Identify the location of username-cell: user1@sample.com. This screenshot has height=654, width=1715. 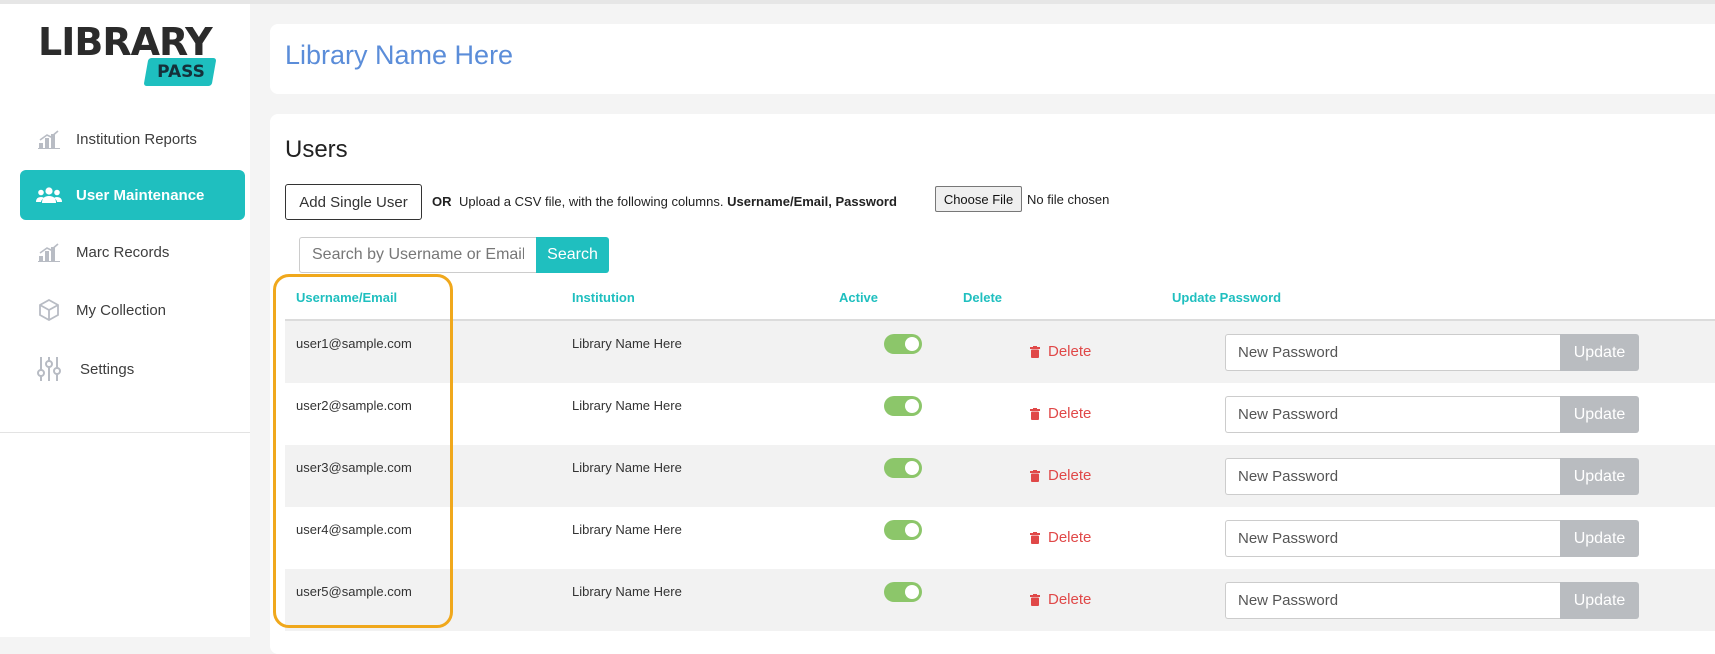
(354, 343).